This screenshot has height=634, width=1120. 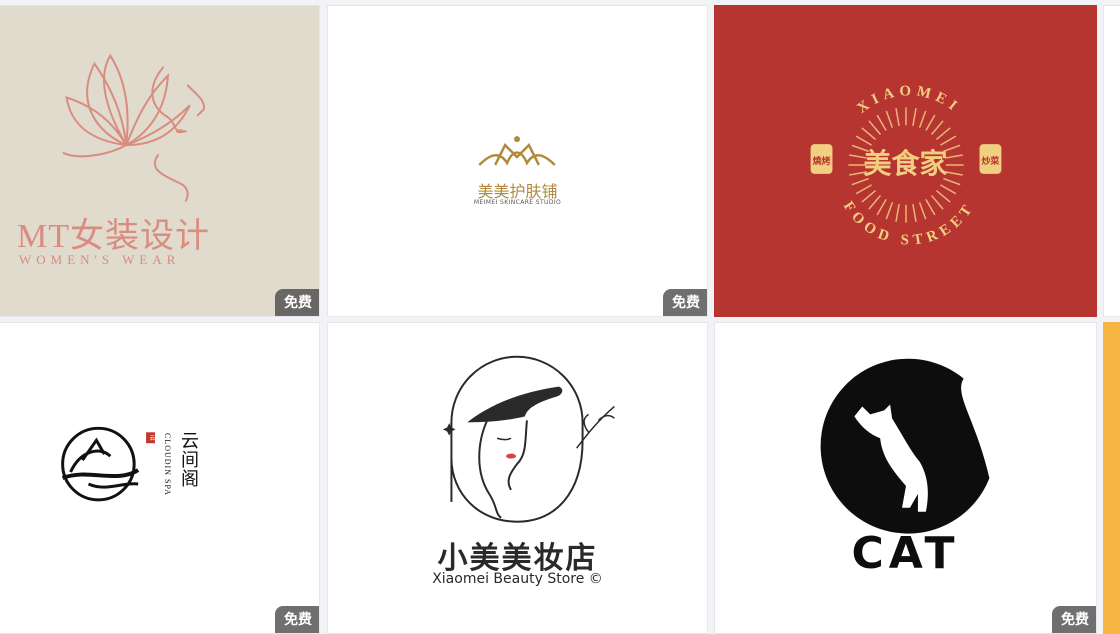 I want to click on seal-mark: 云, so click(x=152, y=438).